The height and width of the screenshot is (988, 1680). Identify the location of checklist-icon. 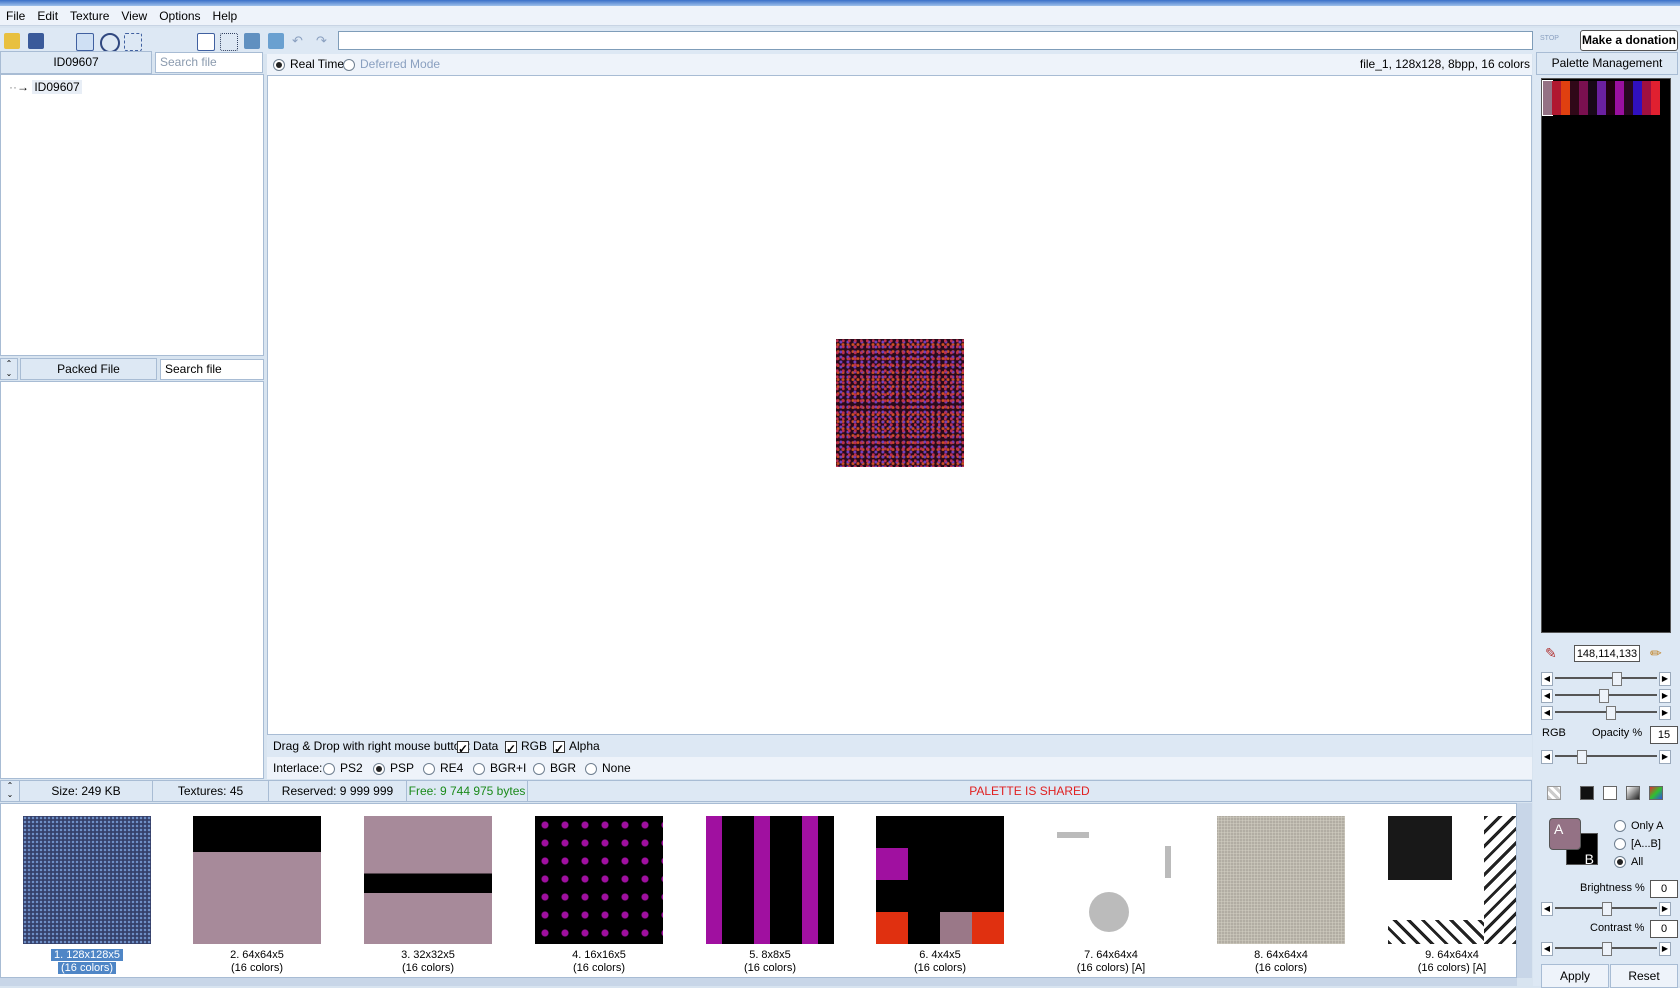
(206, 42).